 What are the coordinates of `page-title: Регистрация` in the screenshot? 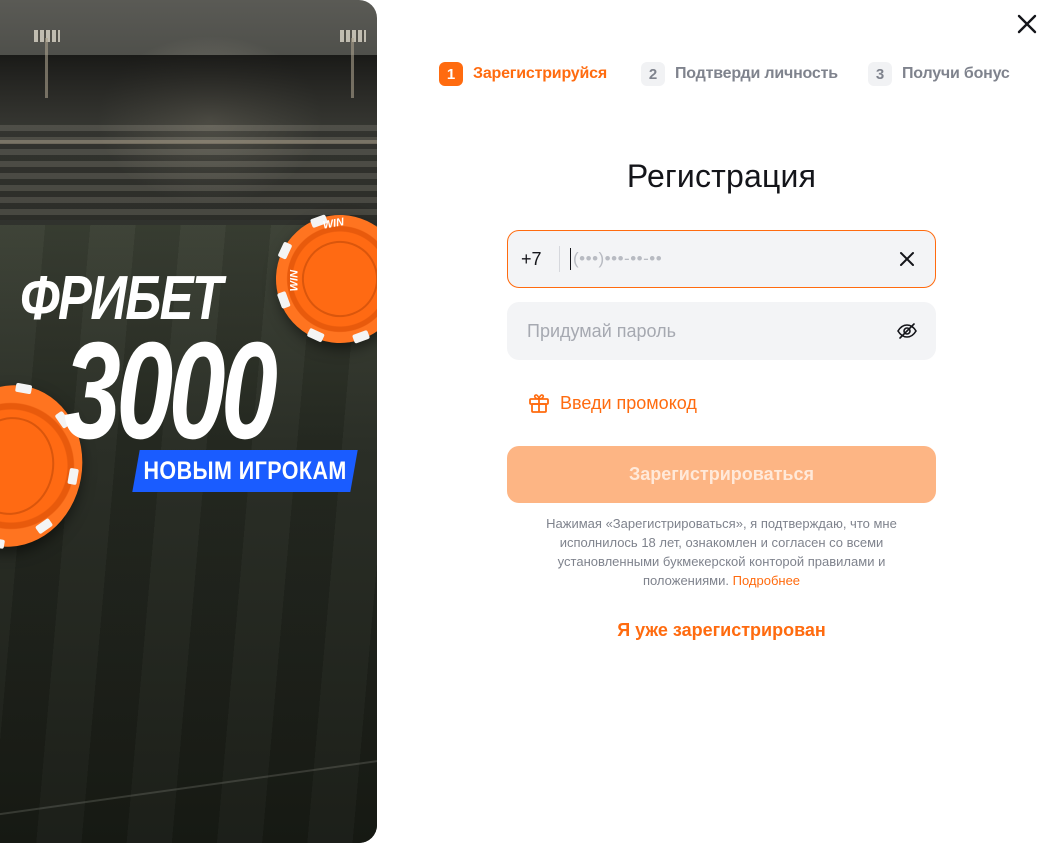 It's located at (721, 176).